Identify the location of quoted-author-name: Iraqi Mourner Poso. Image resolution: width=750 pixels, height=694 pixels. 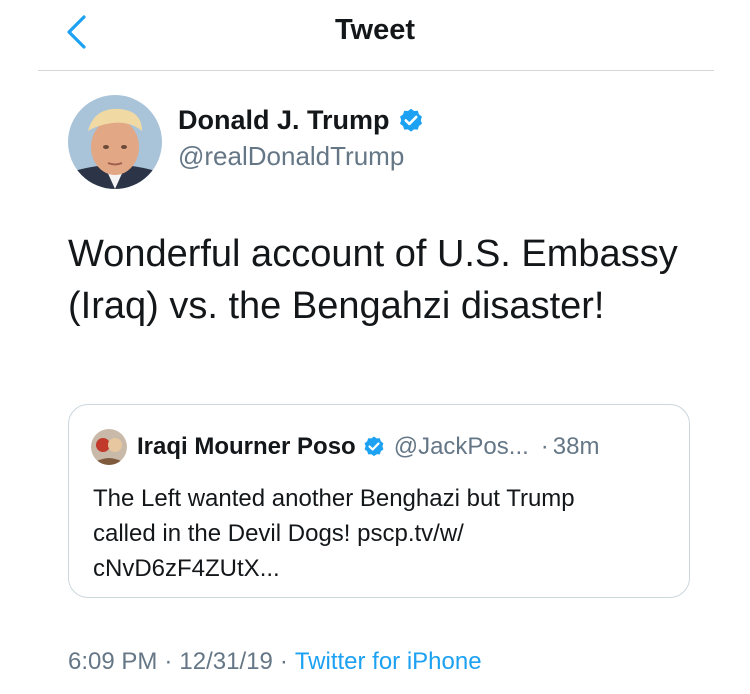
(246, 446).